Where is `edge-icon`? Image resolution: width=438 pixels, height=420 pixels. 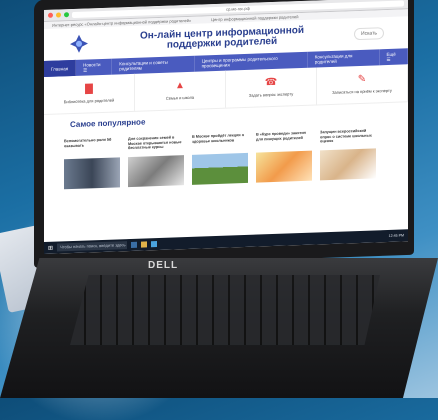
edge-icon is located at coordinates (134, 244).